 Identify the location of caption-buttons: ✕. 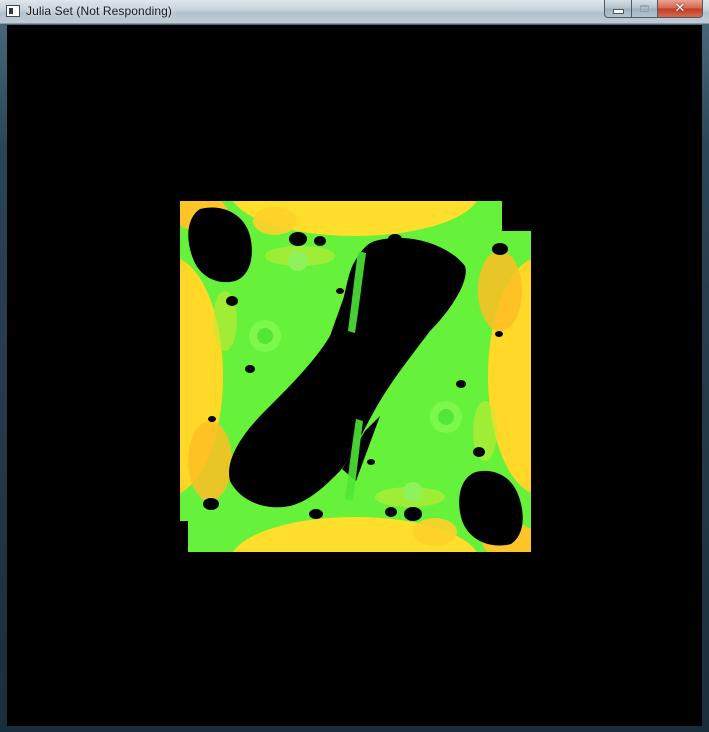
(653, 9).